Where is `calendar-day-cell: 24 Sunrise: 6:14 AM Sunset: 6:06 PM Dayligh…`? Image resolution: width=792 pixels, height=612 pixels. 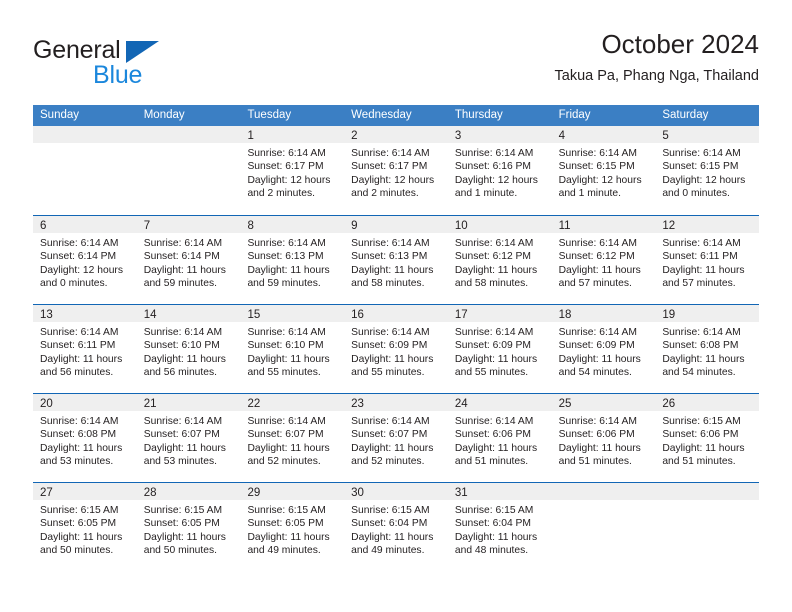
calendar-day-cell: 24 Sunrise: 6:14 AM Sunset: 6:06 PM Dayligh… is located at coordinates (499, 438).